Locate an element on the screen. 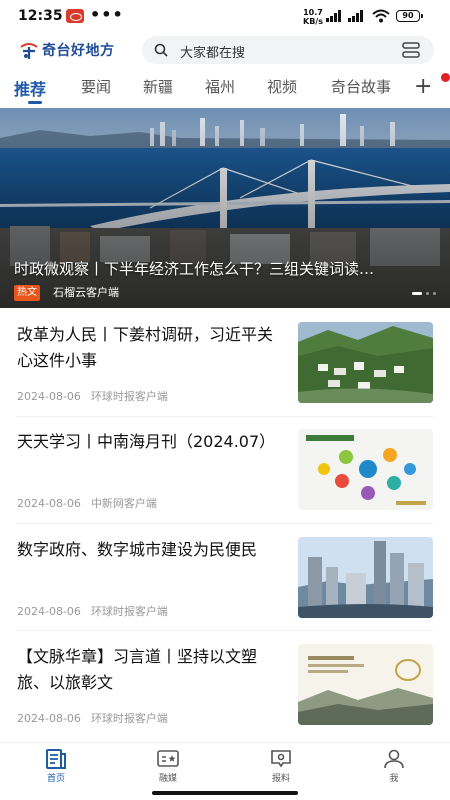 This screenshot has width=450, height=800. bottom-navigation: 首页 融媒 报料 我 is located at coordinates (225, 764).